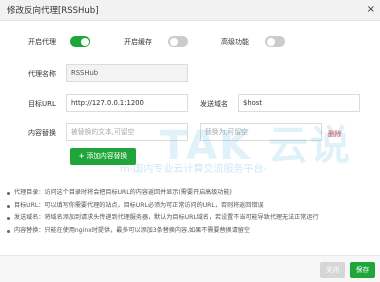  I want to click on dialog-title-bar: 修改反向代理[RSSHub] ×, so click(190, 10).